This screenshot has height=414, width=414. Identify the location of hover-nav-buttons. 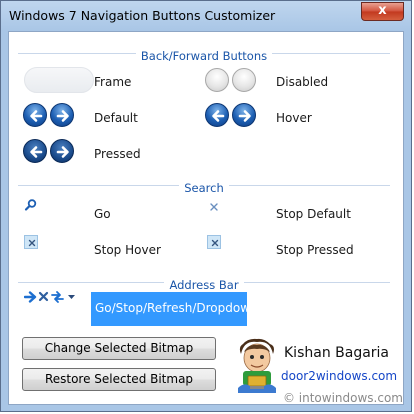
(231, 115).